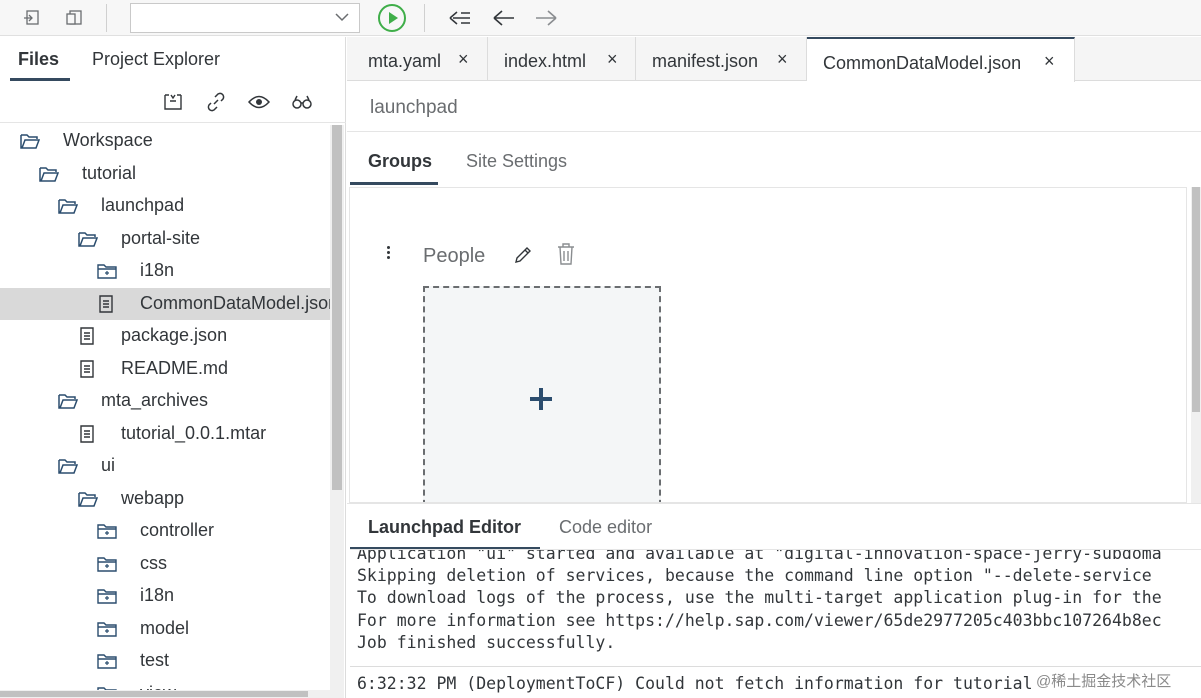 This screenshot has height=698, width=1201. What do you see at coordinates (414, 107) in the screenshot?
I see `page-title: launchpad` at bounding box center [414, 107].